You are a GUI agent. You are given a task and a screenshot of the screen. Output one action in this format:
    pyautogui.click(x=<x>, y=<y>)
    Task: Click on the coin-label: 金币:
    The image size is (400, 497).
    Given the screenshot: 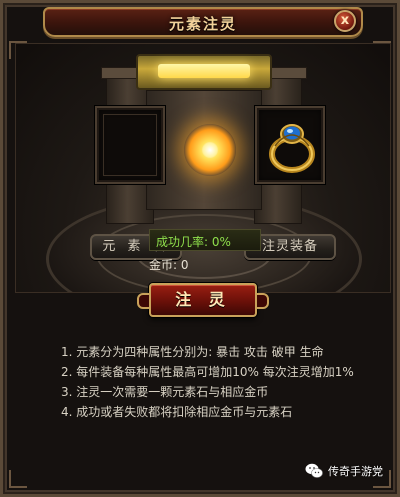 What is the action you would take?
    pyautogui.click(x=163, y=265)
    